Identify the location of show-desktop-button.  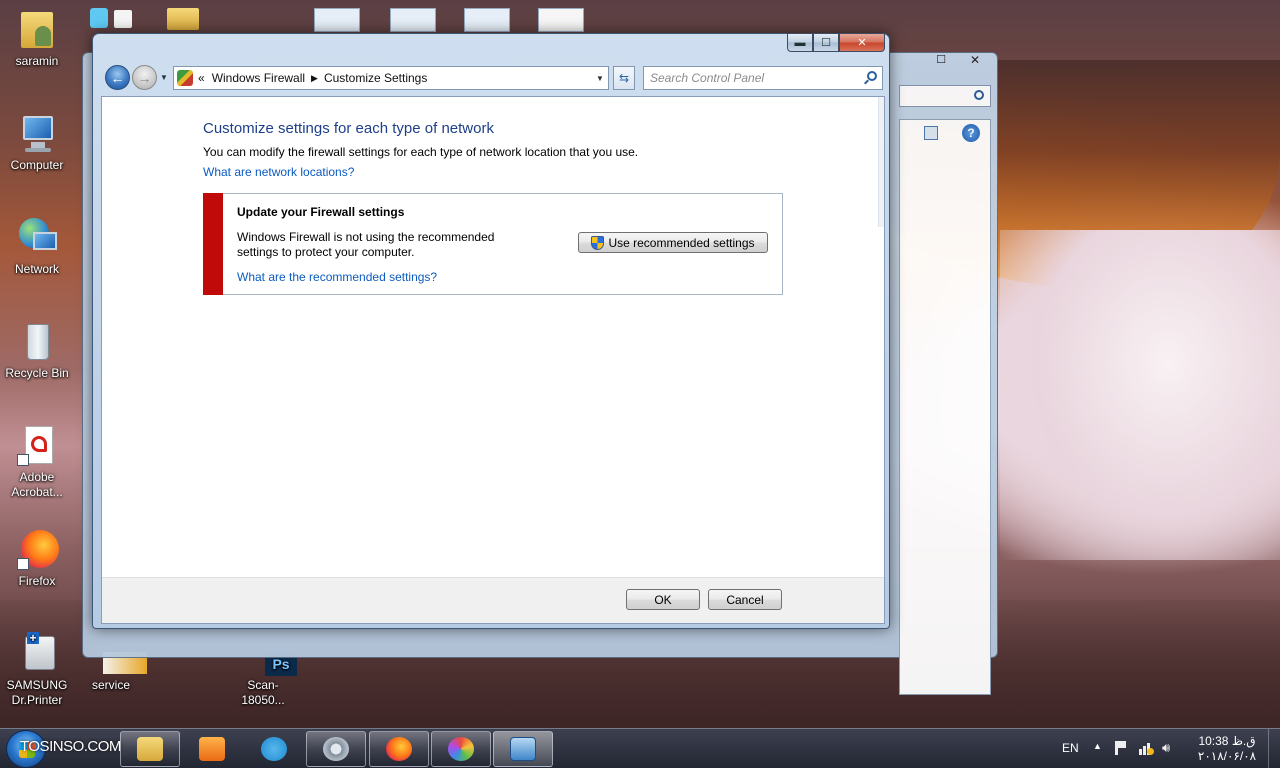
(1274, 748).